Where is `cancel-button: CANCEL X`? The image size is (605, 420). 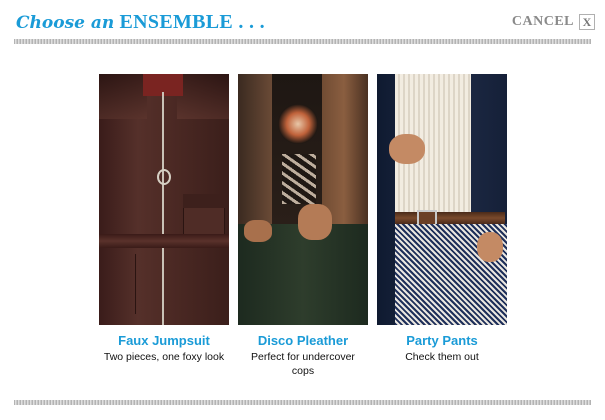
cancel-button: CANCEL X is located at coordinates (553, 22).